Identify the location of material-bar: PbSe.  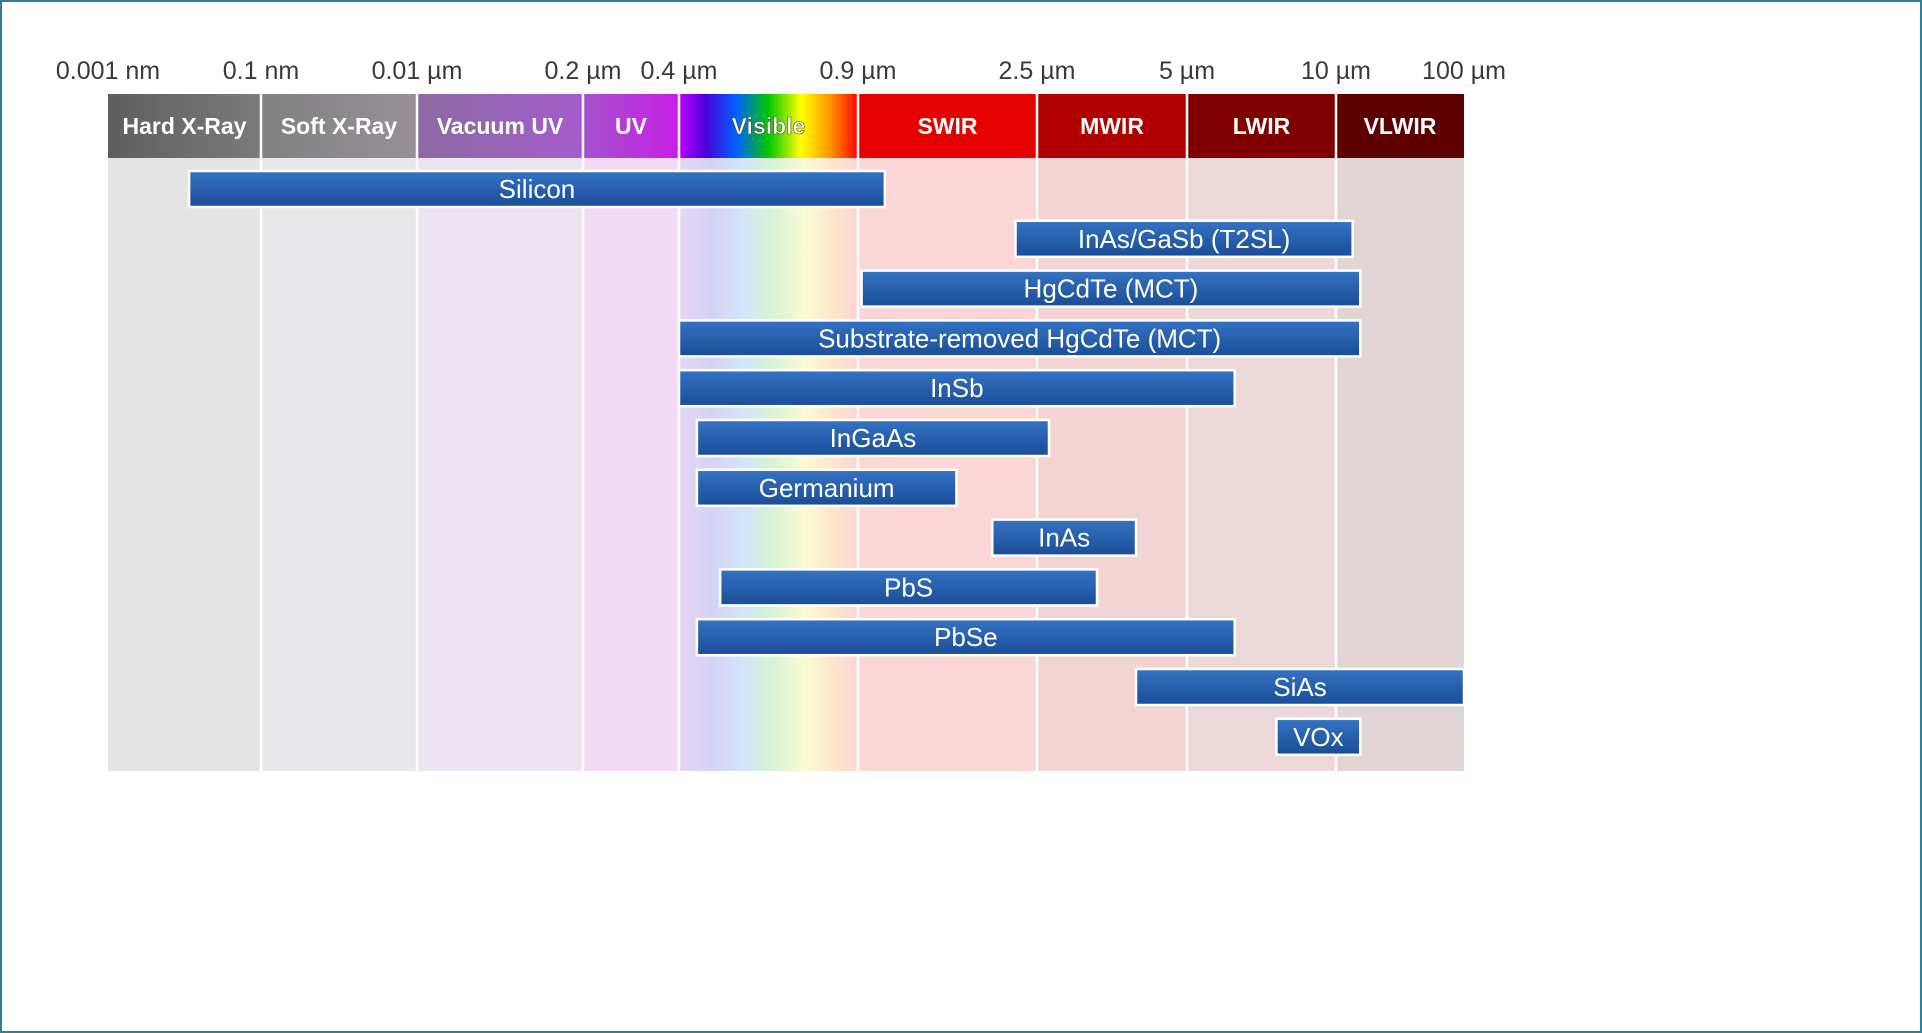
(965, 637).